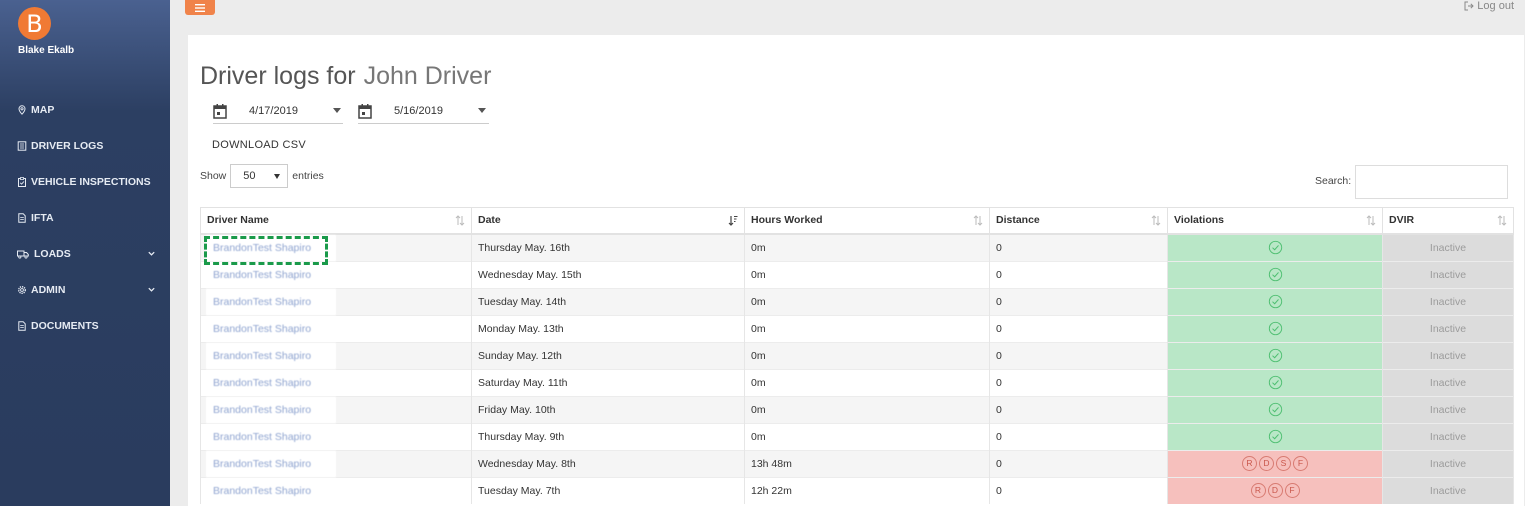 The image size is (1525, 506). What do you see at coordinates (22, 182) in the screenshot?
I see `clipboard-icon` at bounding box center [22, 182].